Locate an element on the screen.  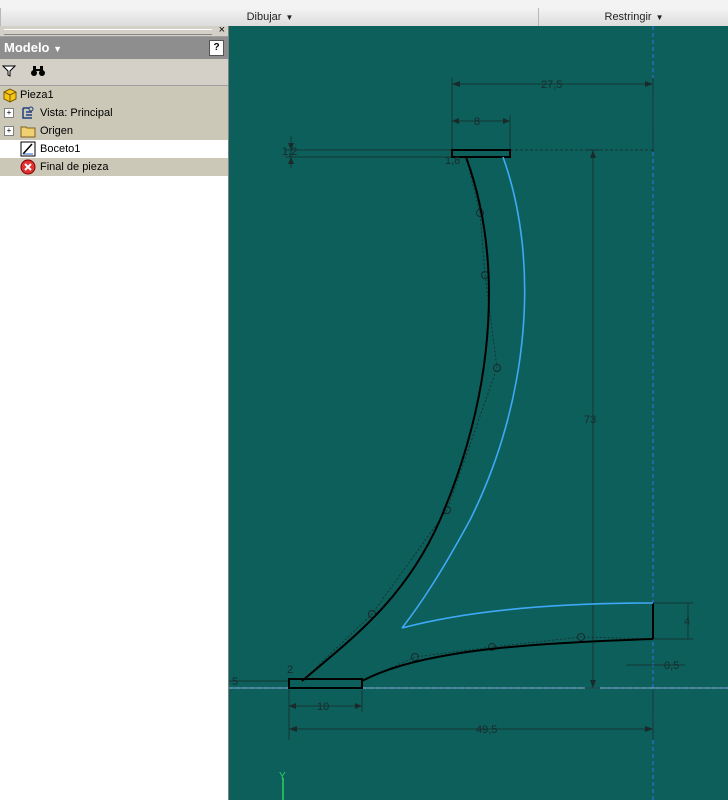
dimension-top-small: 1,8 is located at coordinates (452, 161).